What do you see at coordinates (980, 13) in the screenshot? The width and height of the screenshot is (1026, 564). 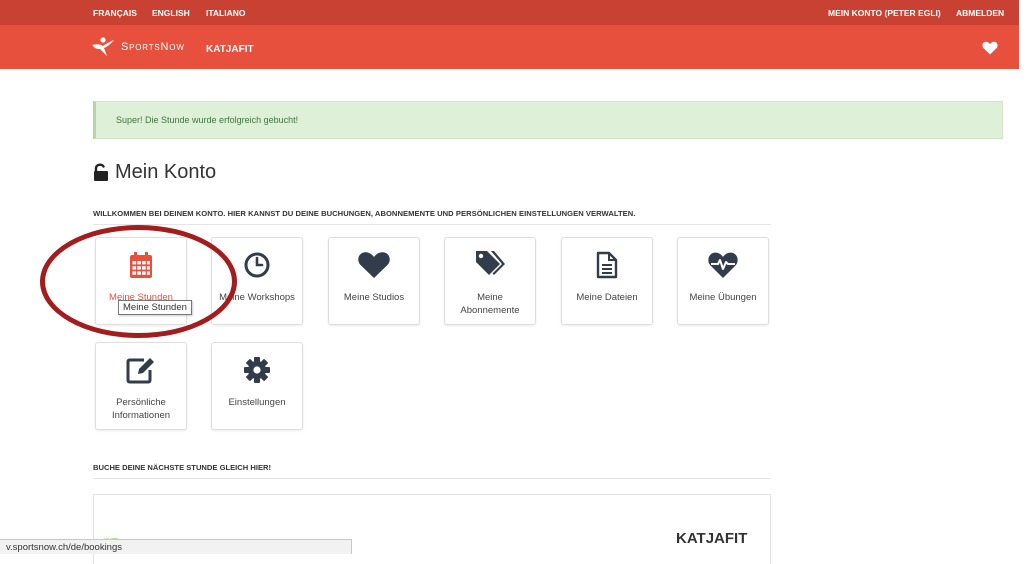 I see `logout-link: ABMELDEN` at bounding box center [980, 13].